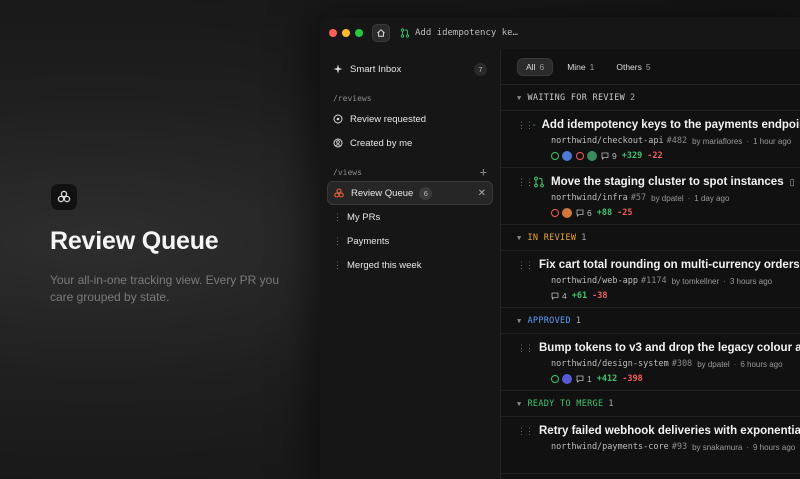 Image resolution: width=800 pixels, height=479 pixels. Describe the element at coordinates (368, 241) in the screenshot. I see `sidebar-item-label: Payments` at that location.